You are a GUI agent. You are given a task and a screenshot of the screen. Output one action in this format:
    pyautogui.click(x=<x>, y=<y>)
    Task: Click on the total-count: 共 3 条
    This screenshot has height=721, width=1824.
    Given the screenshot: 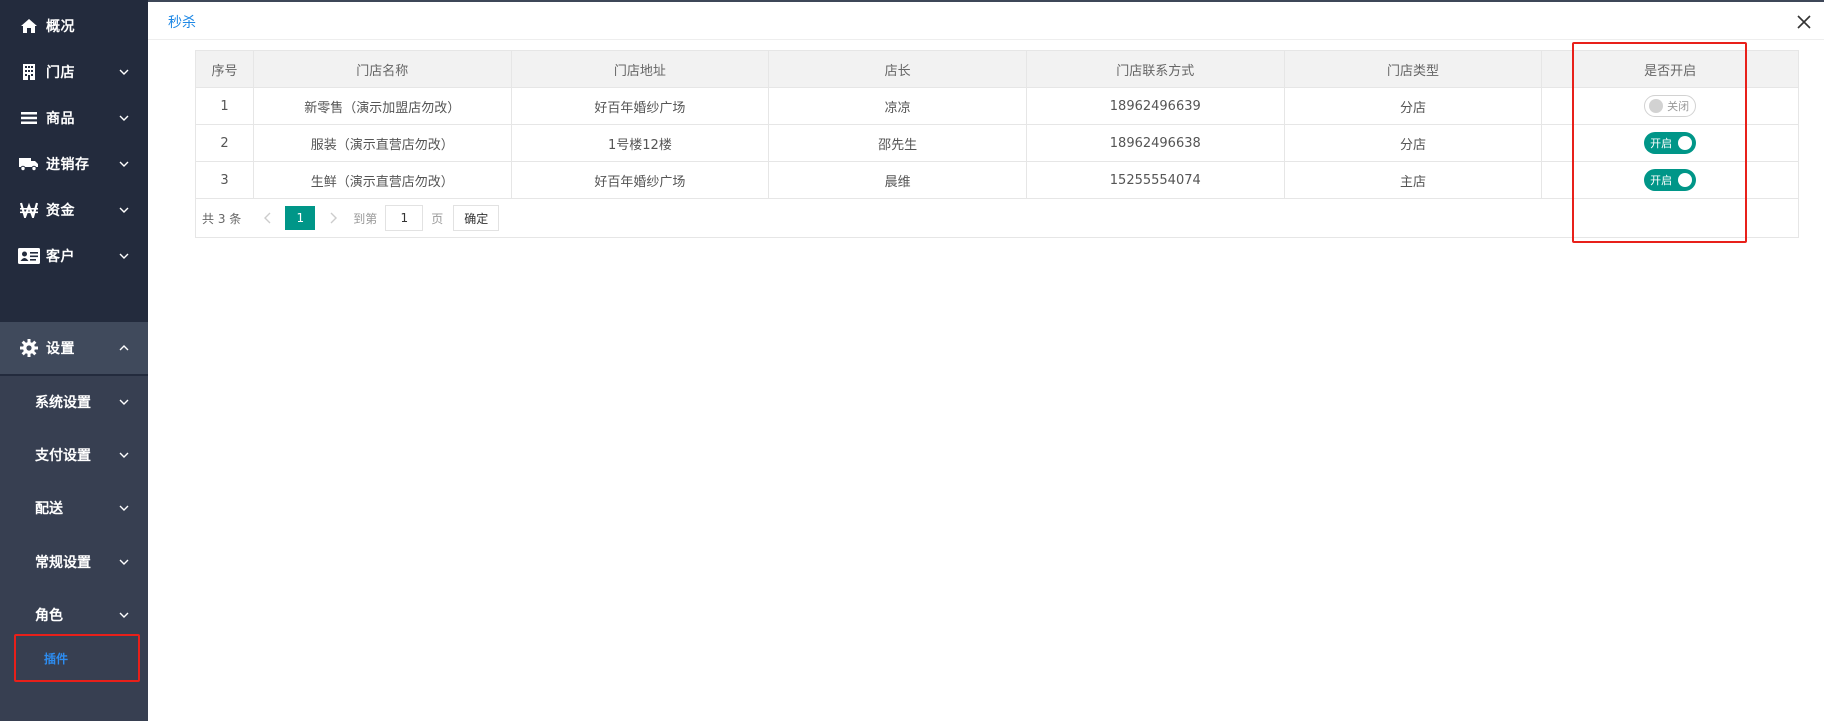 What is the action you would take?
    pyautogui.click(x=222, y=218)
    